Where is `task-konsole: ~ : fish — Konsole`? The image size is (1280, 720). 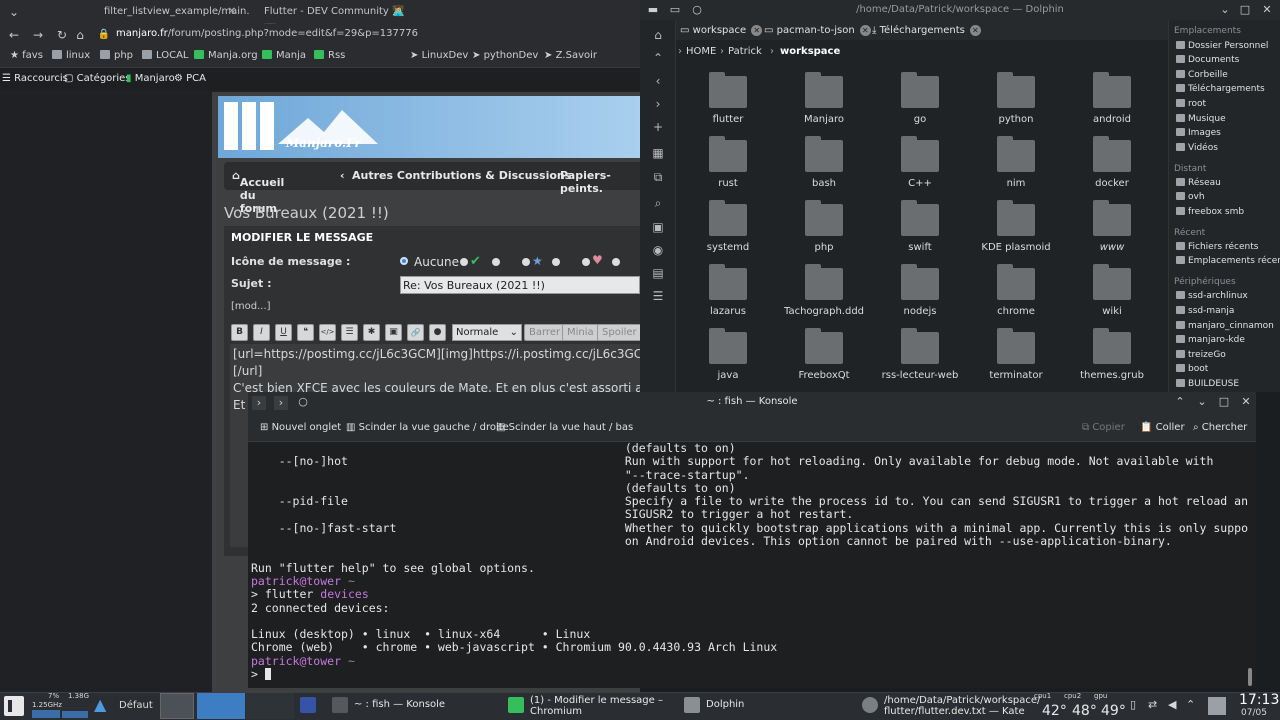
task-konsole: ~ : fish — Konsole is located at coordinates (412, 706).